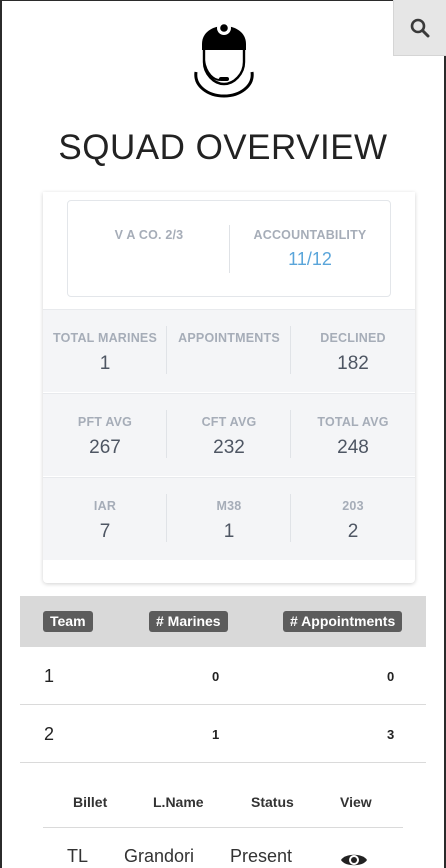 The width and height of the screenshot is (446, 868). What do you see at coordinates (68, 621) in the screenshot?
I see `column-header-team: Team` at bounding box center [68, 621].